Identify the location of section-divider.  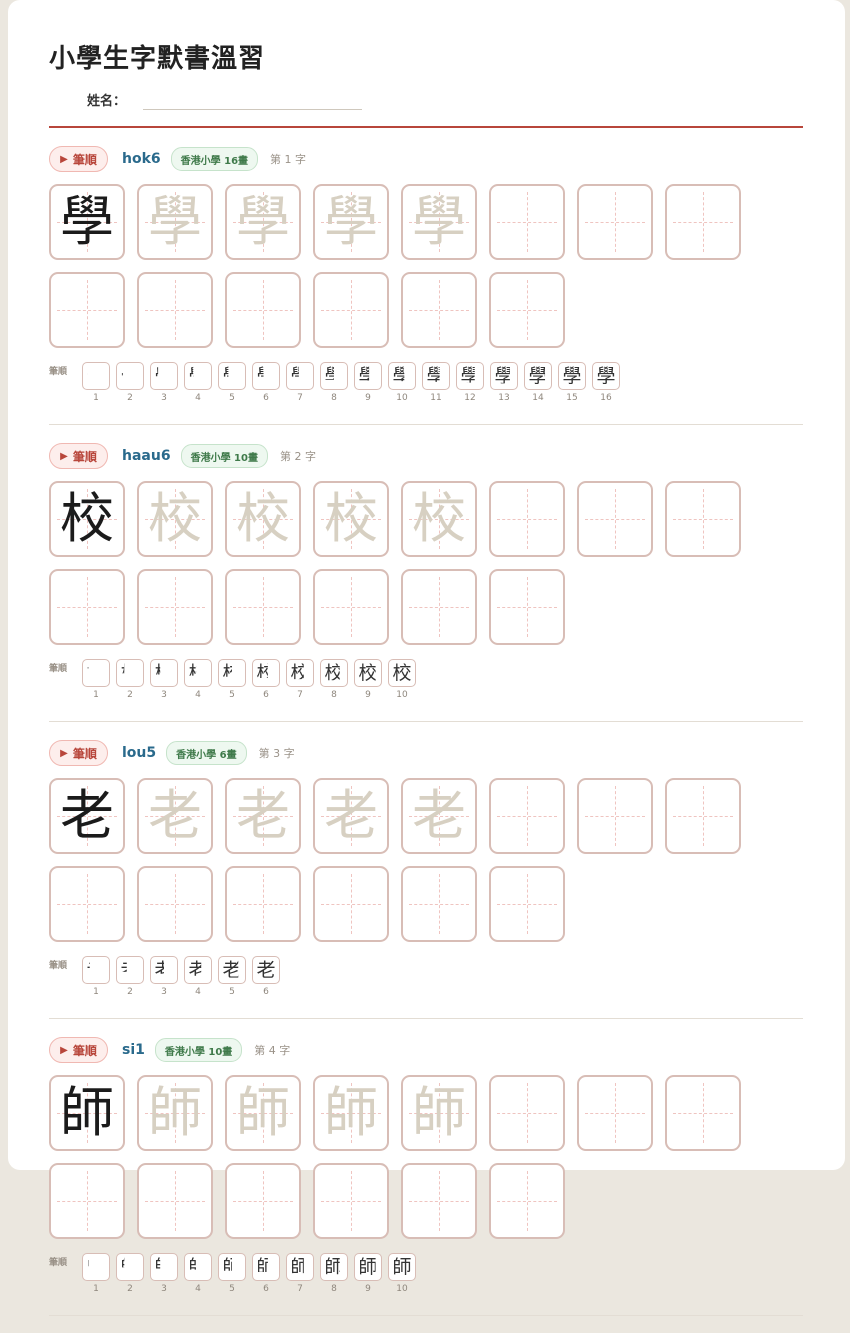
(426, 1315).